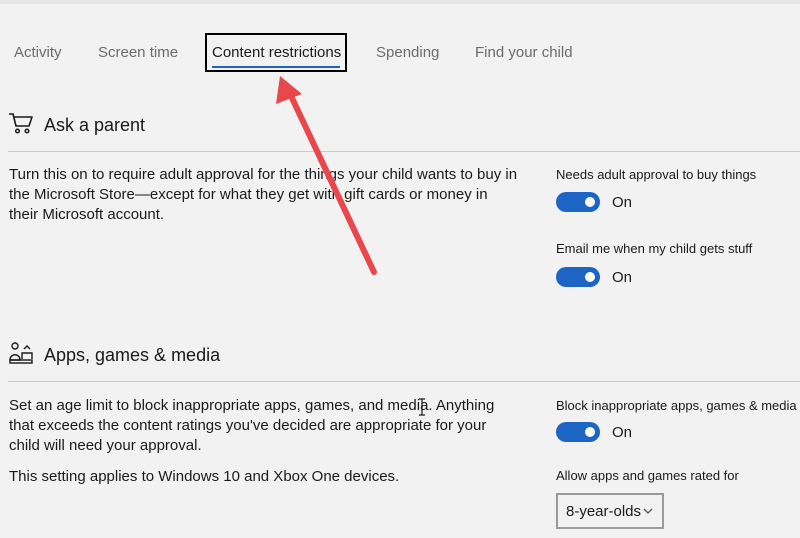 The width and height of the screenshot is (800, 538). What do you see at coordinates (676, 405) in the screenshot?
I see `block-inappropriate-label: Block inappropriate apps, games & media` at bounding box center [676, 405].